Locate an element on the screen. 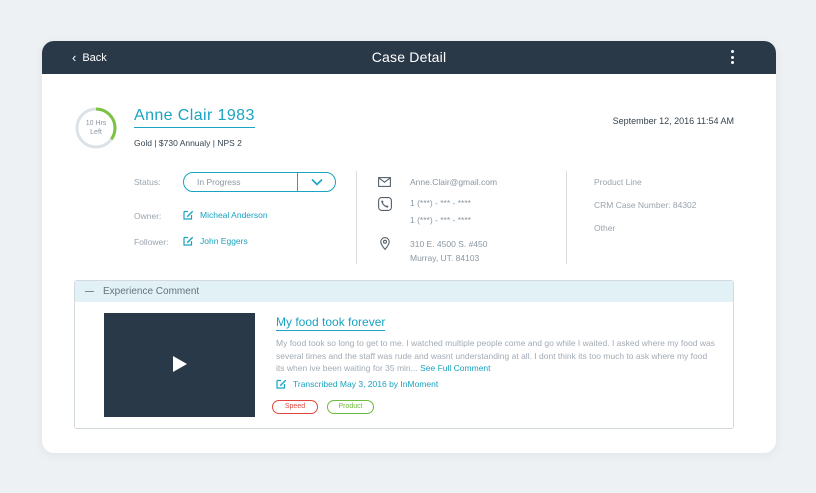 The height and width of the screenshot is (493, 816). status-label: Status: is located at coordinates (147, 182).